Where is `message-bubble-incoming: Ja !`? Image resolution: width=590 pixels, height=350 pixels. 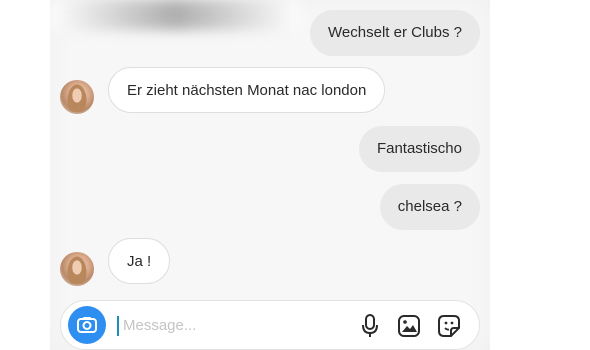 message-bubble-incoming: Ja ! is located at coordinates (139, 261).